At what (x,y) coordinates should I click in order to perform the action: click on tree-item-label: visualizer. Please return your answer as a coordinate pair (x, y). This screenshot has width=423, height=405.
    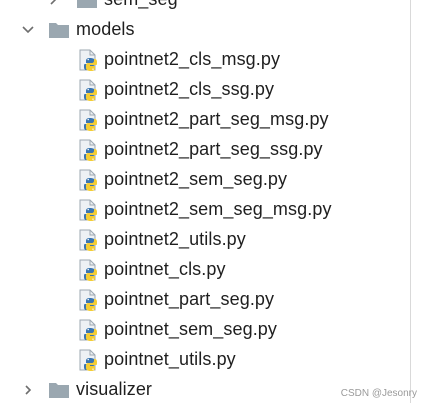
    Looking at the image, I should click on (114, 389).